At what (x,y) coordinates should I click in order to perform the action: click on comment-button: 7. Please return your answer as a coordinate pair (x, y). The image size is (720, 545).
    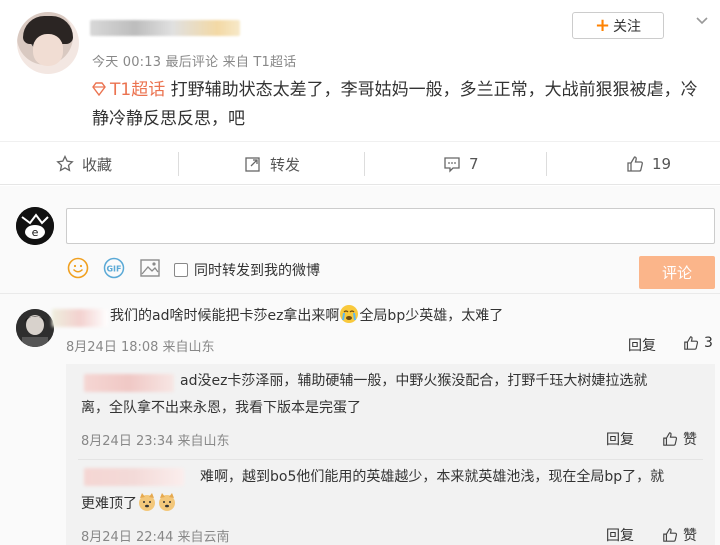
    Looking at the image, I should click on (461, 164).